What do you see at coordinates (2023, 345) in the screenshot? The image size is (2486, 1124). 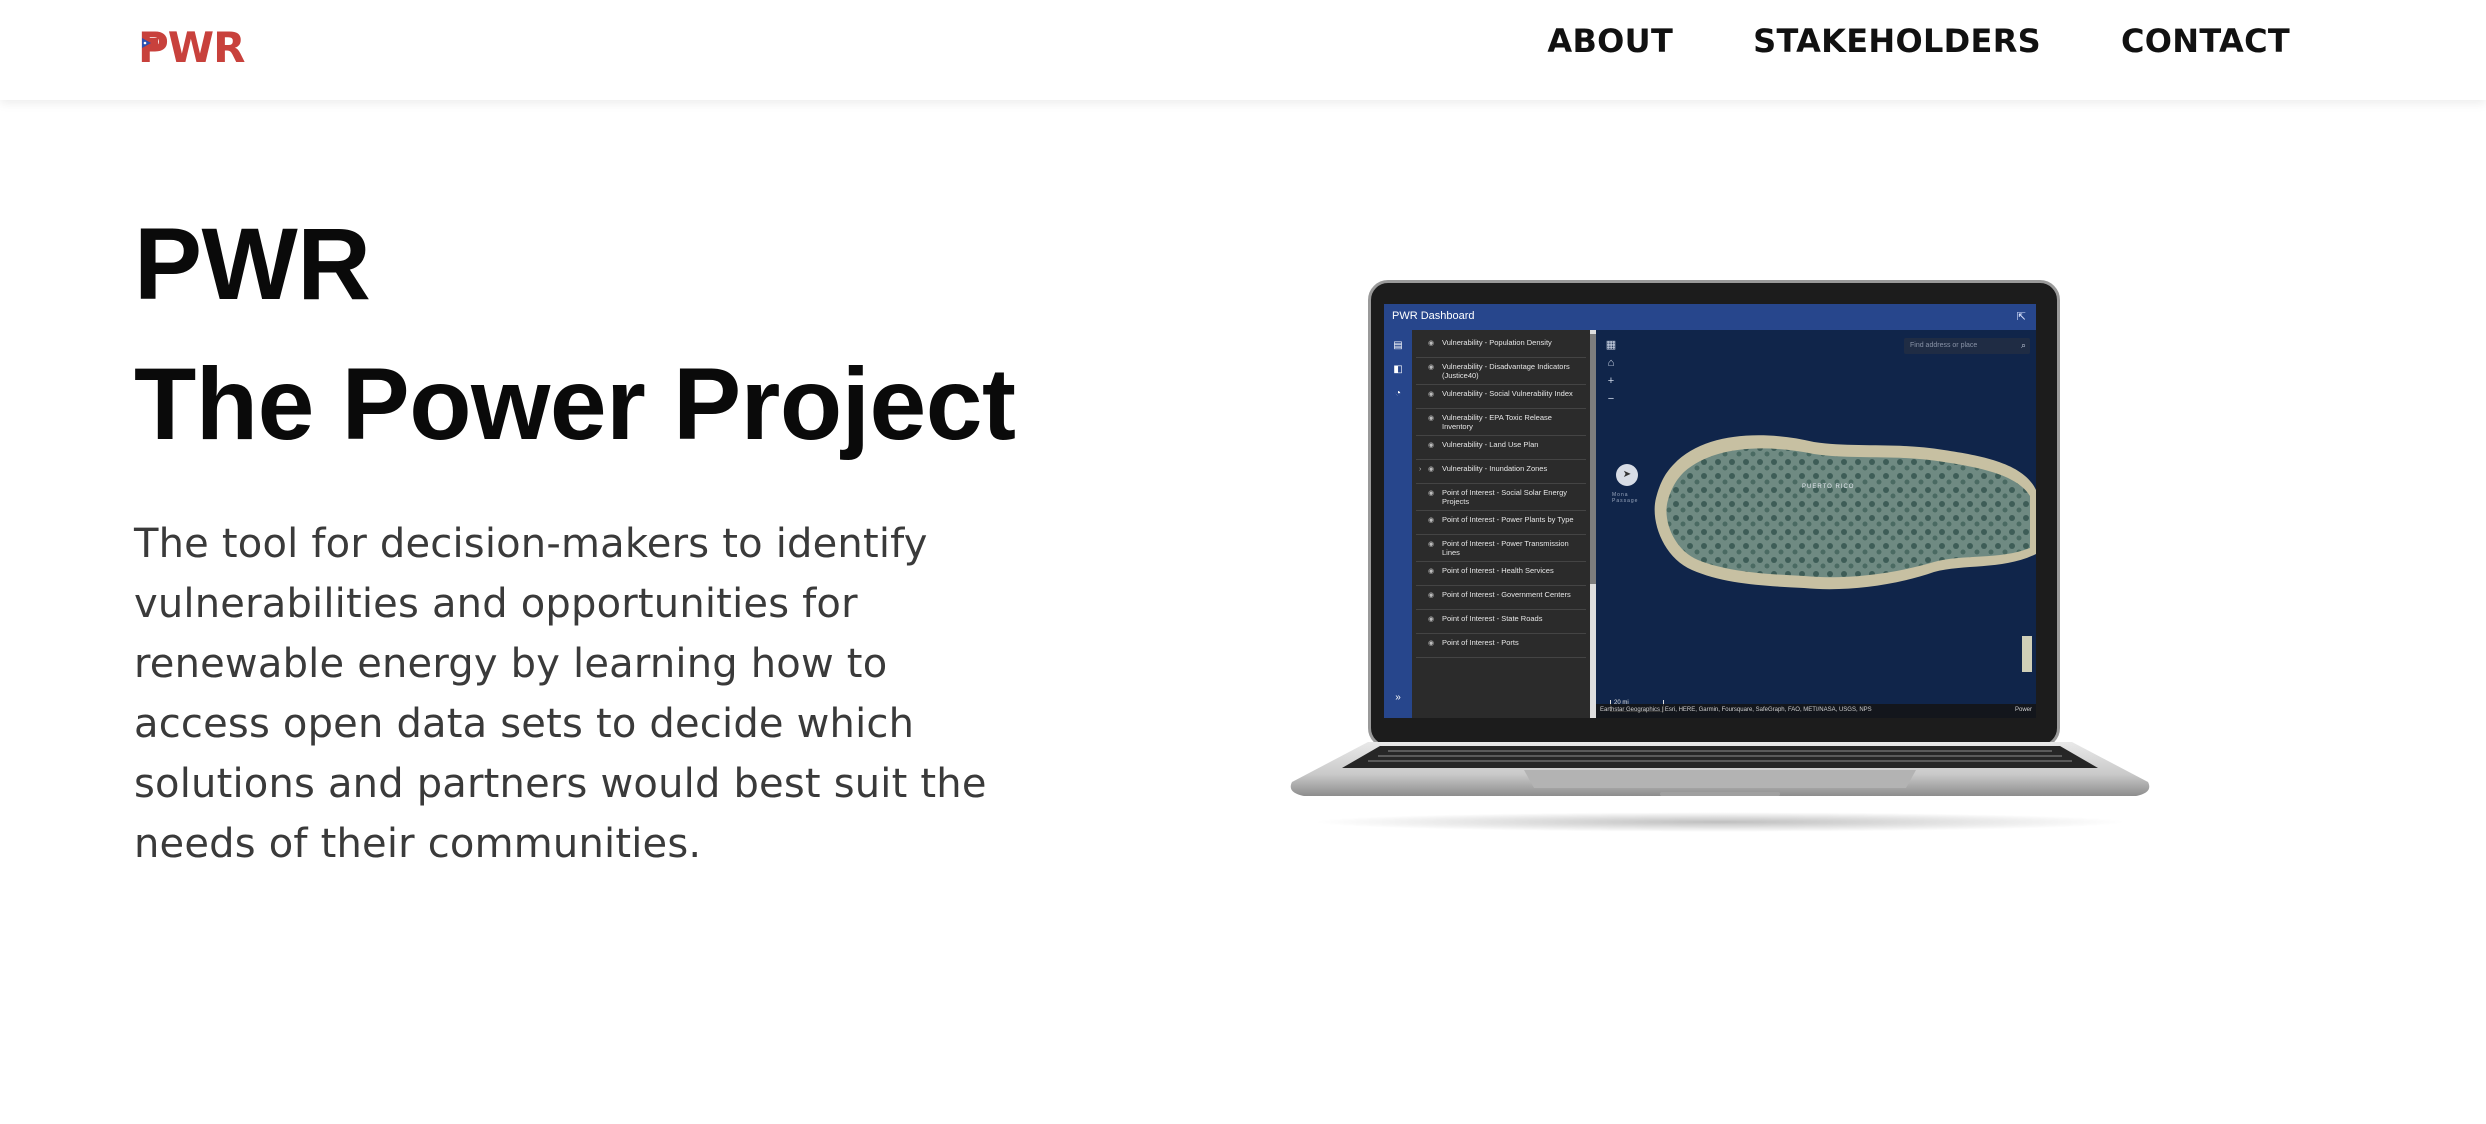 I see `search-icon: ⌕` at bounding box center [2023, 345].